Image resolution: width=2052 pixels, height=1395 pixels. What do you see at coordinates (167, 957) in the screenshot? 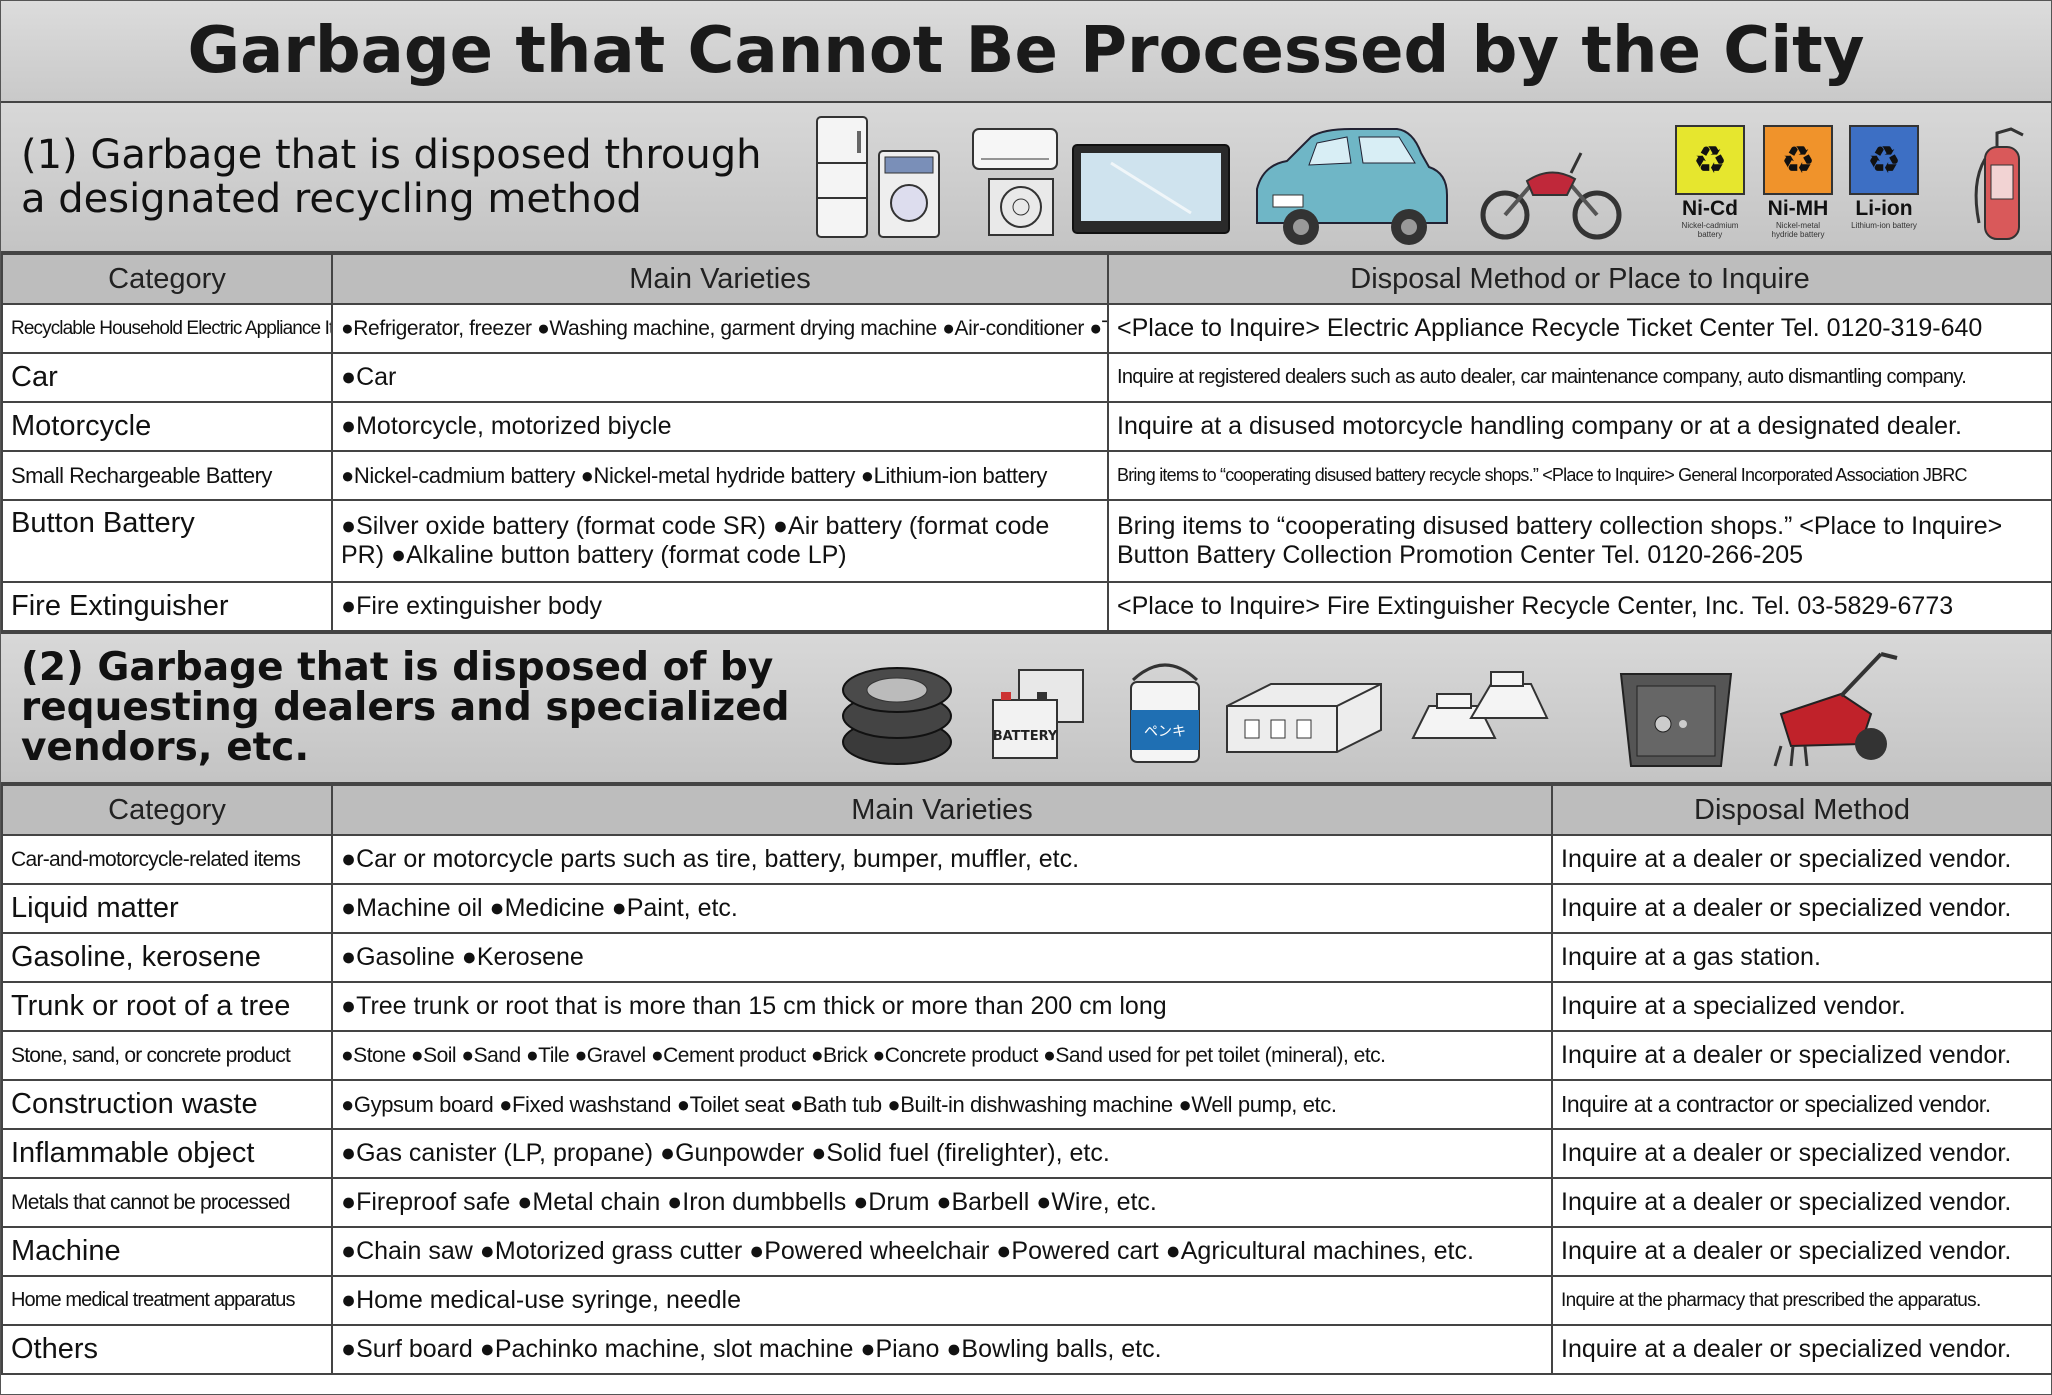
I see `category-cell: Gasoline, kerosene` at bounding box center [167, 957].